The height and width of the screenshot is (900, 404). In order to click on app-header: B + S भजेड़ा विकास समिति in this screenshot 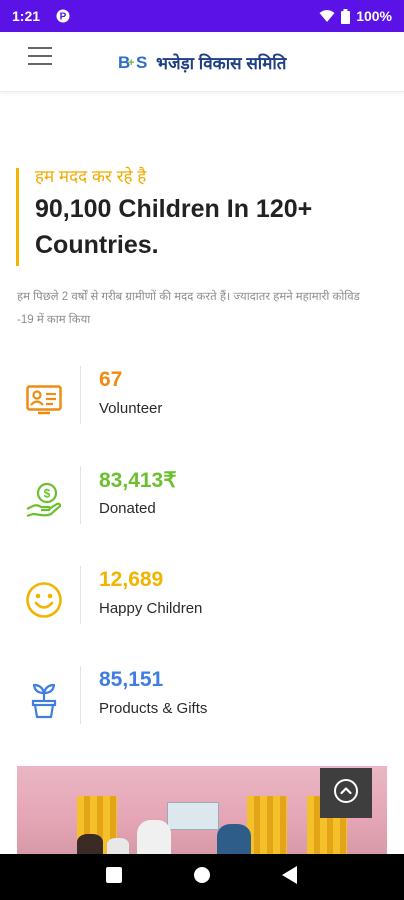, I will do `click(202, 62)`.